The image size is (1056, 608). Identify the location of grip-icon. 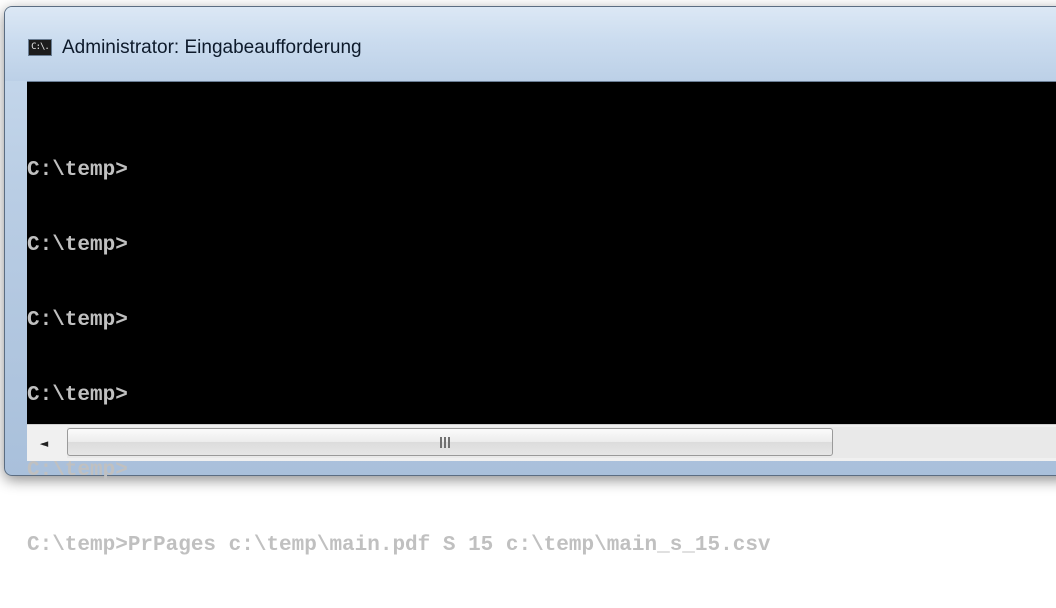
(446, 442).